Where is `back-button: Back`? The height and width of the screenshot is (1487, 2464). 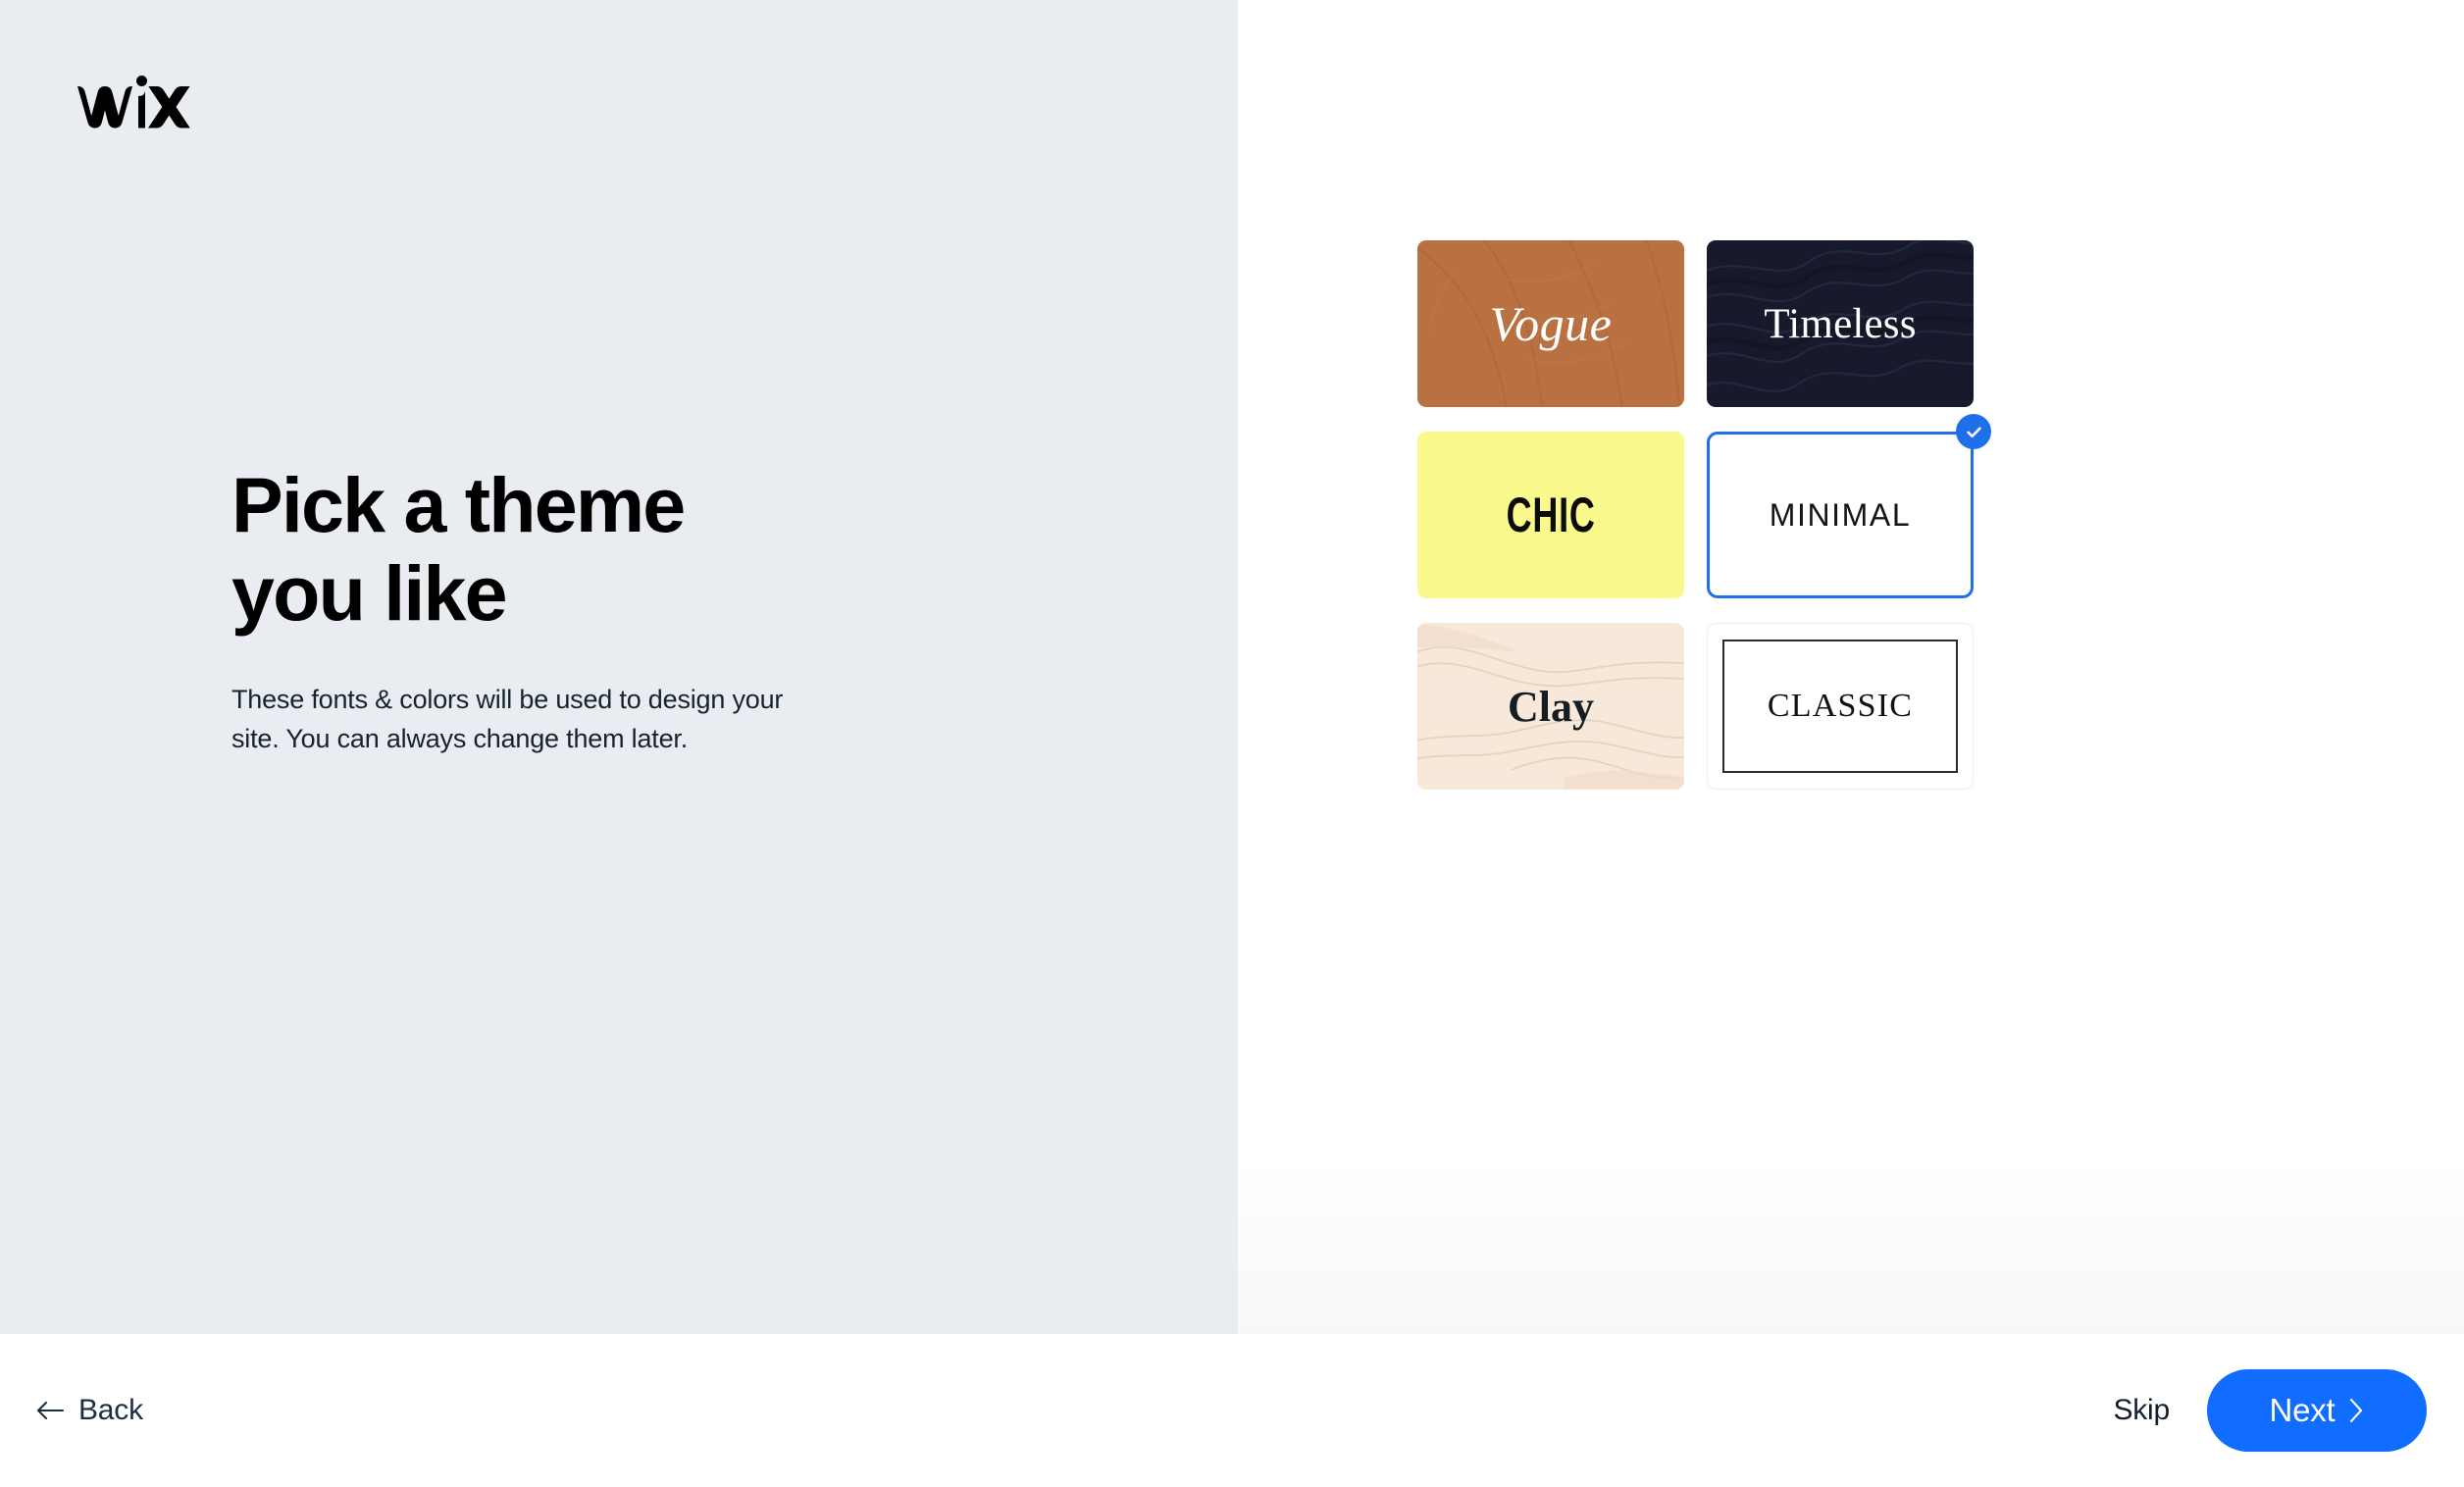 back-button: Back is located at coordinates (89, 1410).